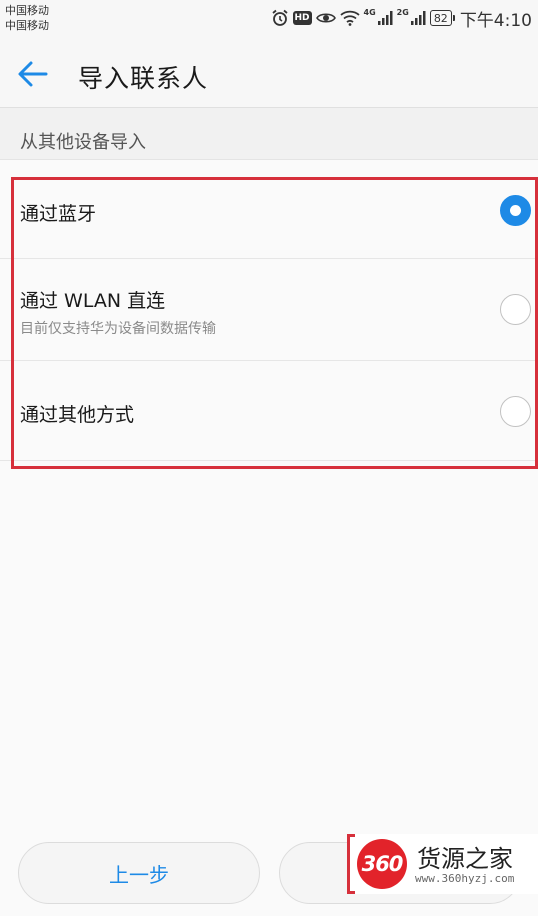 Image resolution: width=538 pixels, height=916 pixels. Describe the element at coordinates (269, 19) in the screenshot. I see `status-bar: 中国移动 中国移动 HD 4G 2G 82 下午4:10` at that location.